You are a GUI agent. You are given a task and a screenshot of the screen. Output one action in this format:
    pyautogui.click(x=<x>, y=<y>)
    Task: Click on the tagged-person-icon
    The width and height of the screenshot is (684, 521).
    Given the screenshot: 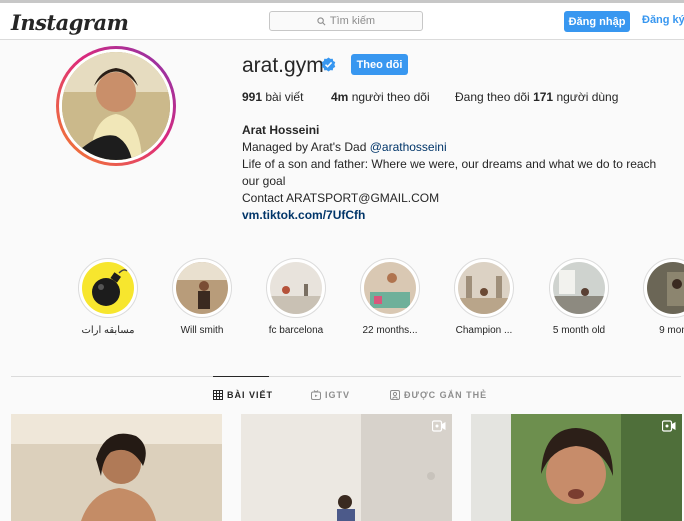 What is the action you would take?
    pyautogui.click(x=395, y=395)
    